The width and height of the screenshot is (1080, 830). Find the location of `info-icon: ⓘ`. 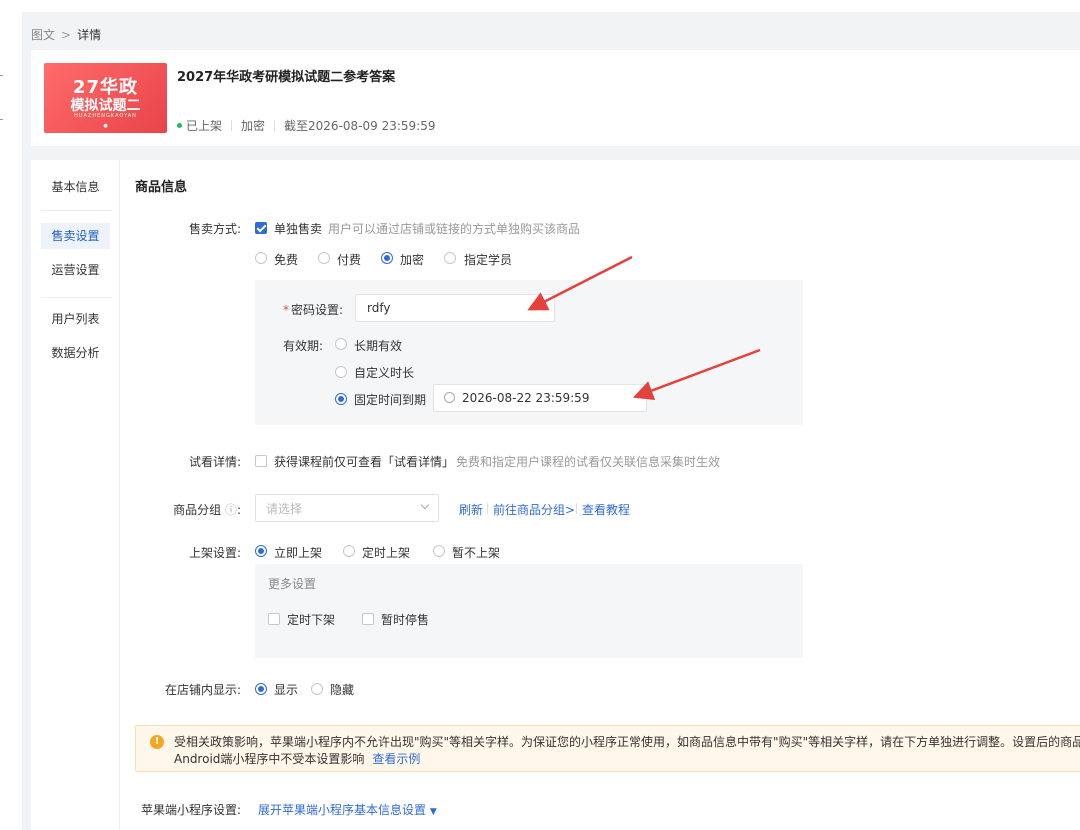

info-icon: ⓘ is located at coordinates (230, 510).